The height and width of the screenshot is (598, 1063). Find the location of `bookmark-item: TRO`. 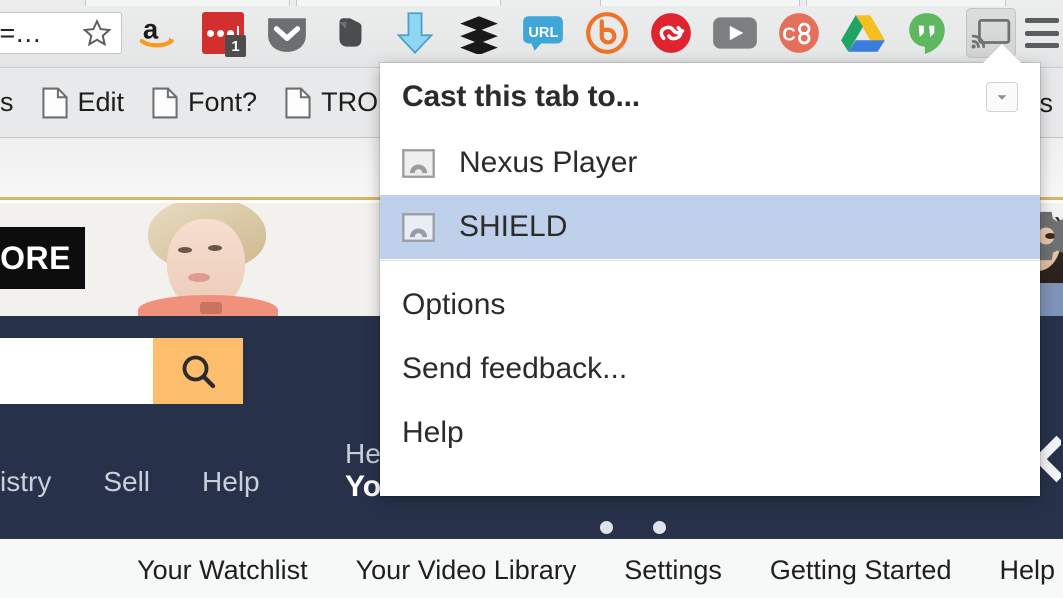

bookmark-item: TRO is located at coordinates (331, 103).